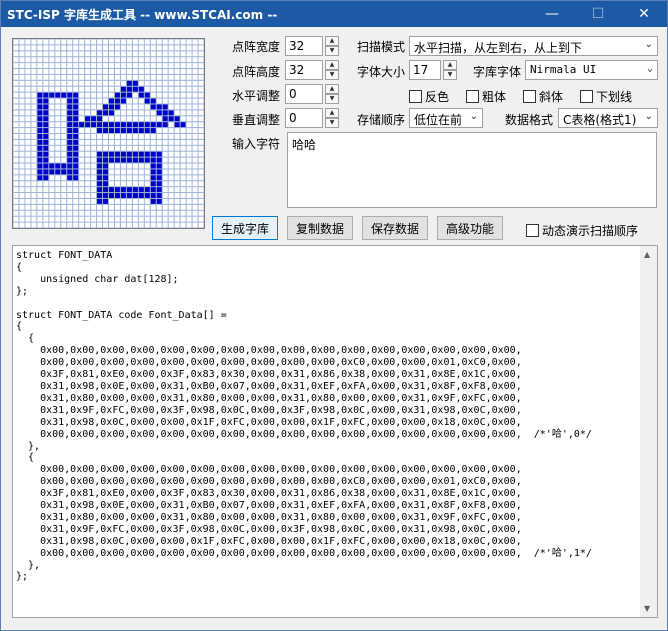 This screenshot has height=631, width=668. Describe the element at coordinates (486, 96) in the screenshot. I see `bold-checkbox: 粗体` at that location.